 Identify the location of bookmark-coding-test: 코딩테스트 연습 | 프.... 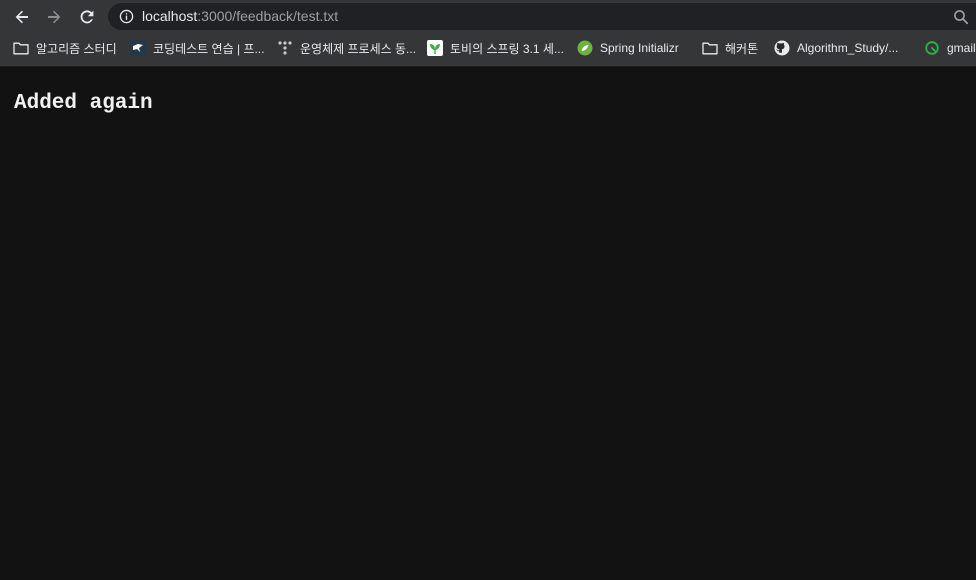
(197, 48).